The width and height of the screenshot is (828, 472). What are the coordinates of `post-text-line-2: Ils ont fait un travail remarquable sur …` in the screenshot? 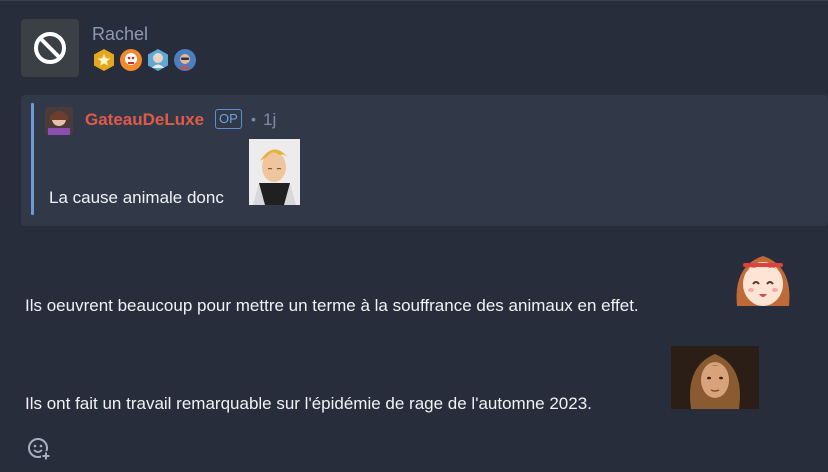 It's located at (308, 403).